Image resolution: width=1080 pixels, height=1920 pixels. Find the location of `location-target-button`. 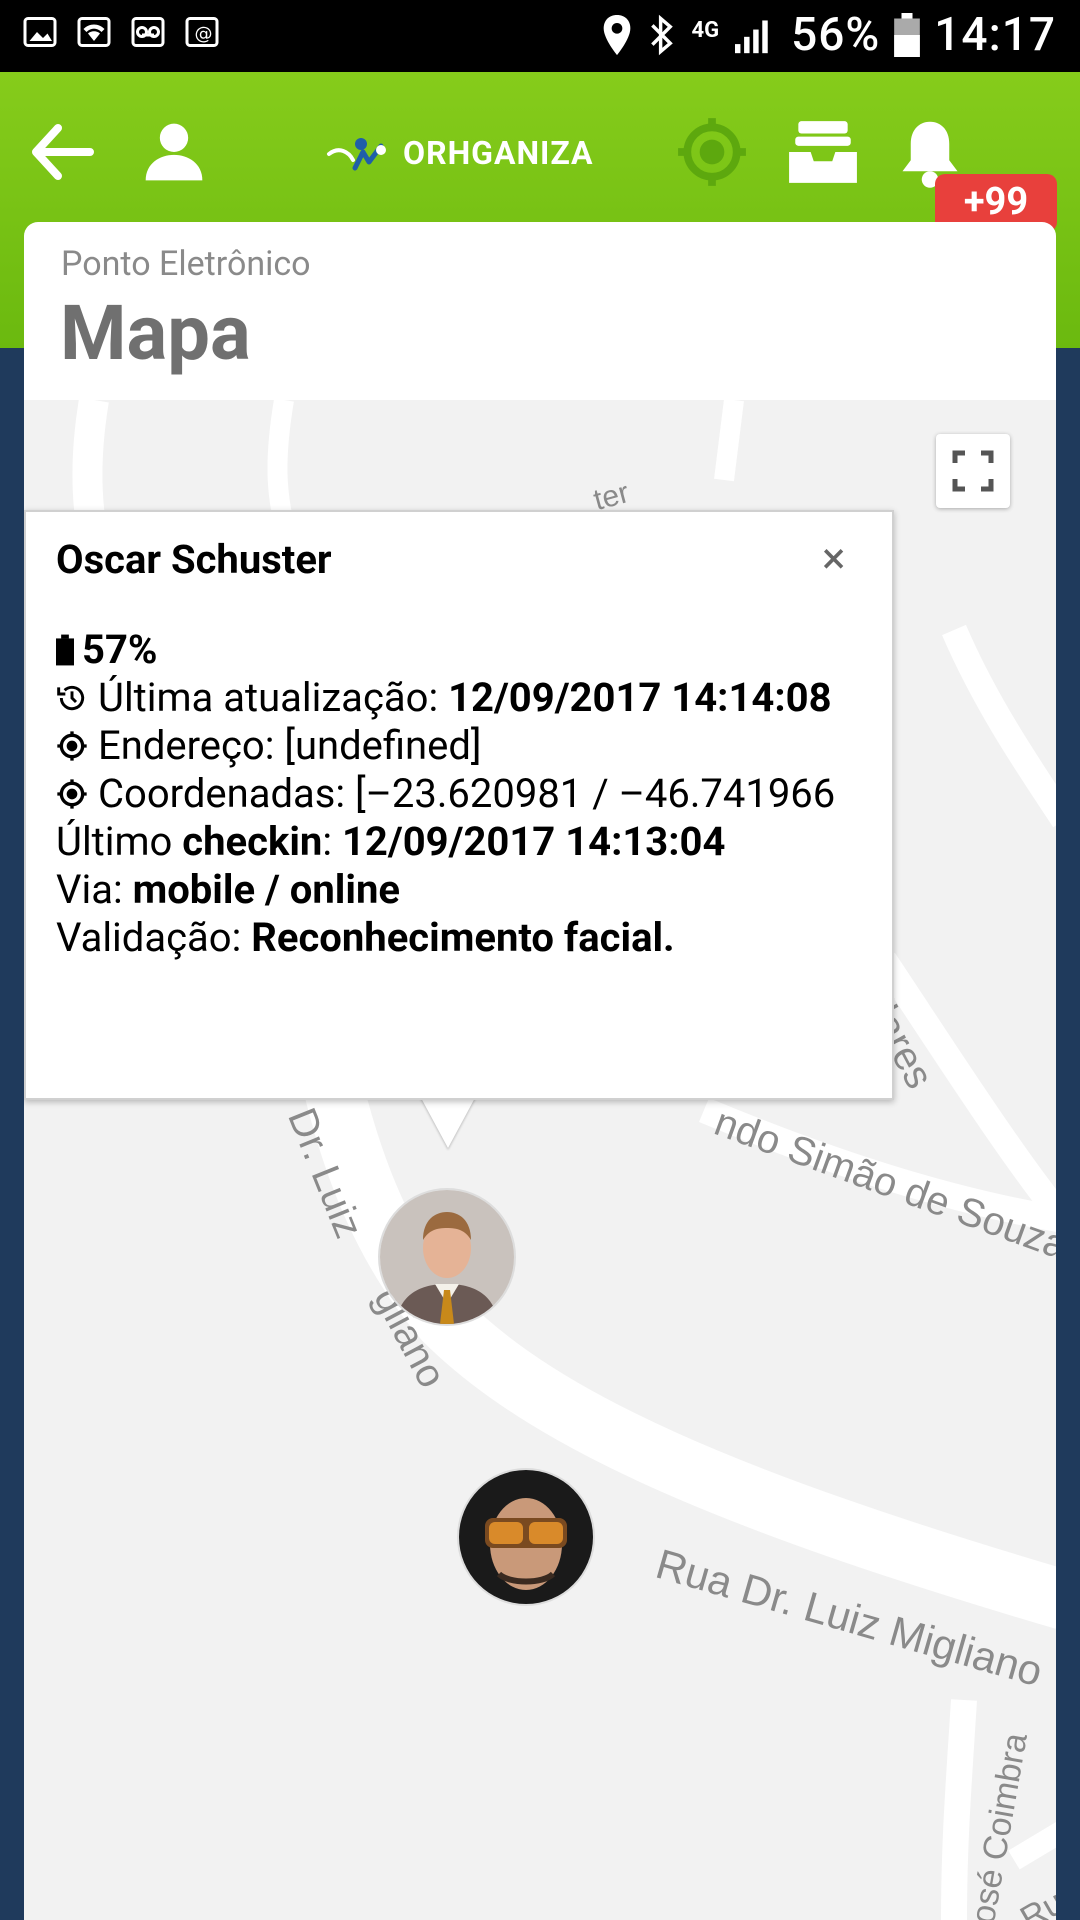

location-target-button is located at coordinates (712, 152).